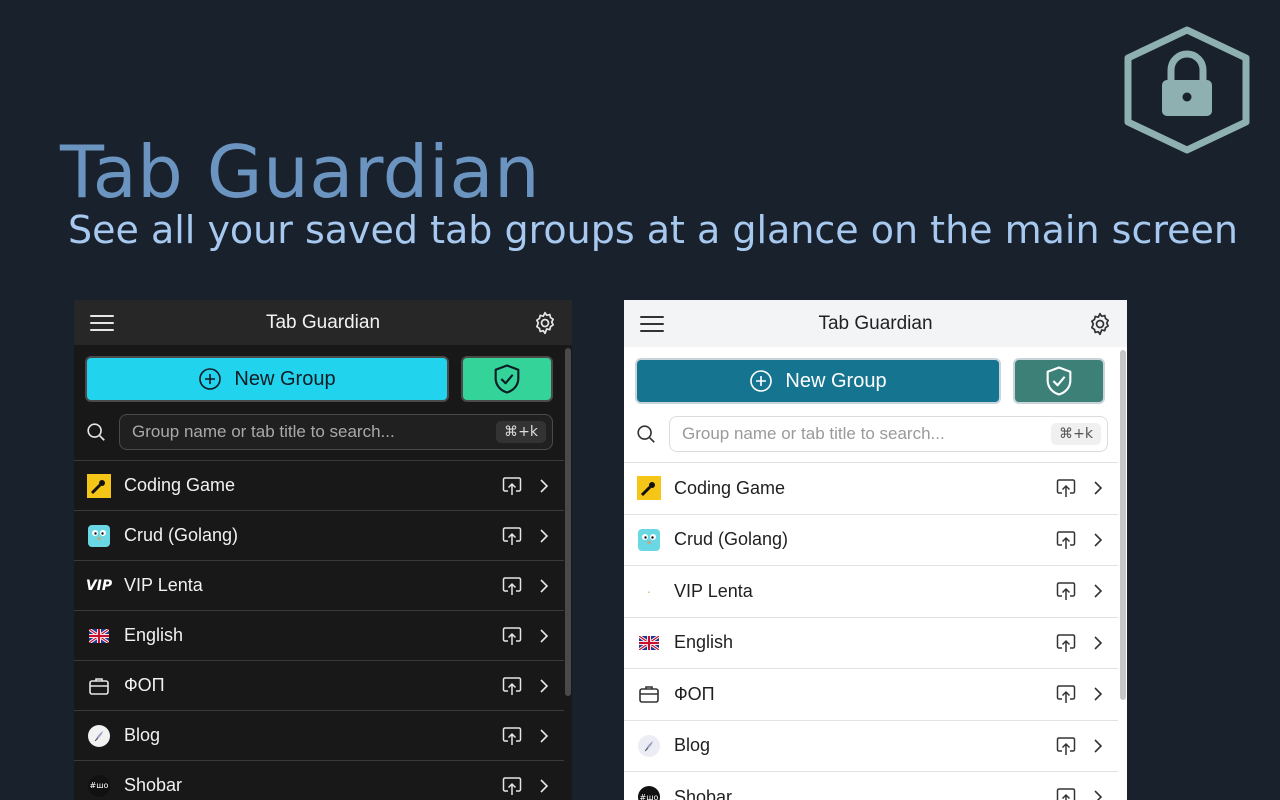  I want to click on vip-icon-text: VIP, so click(99, 585).